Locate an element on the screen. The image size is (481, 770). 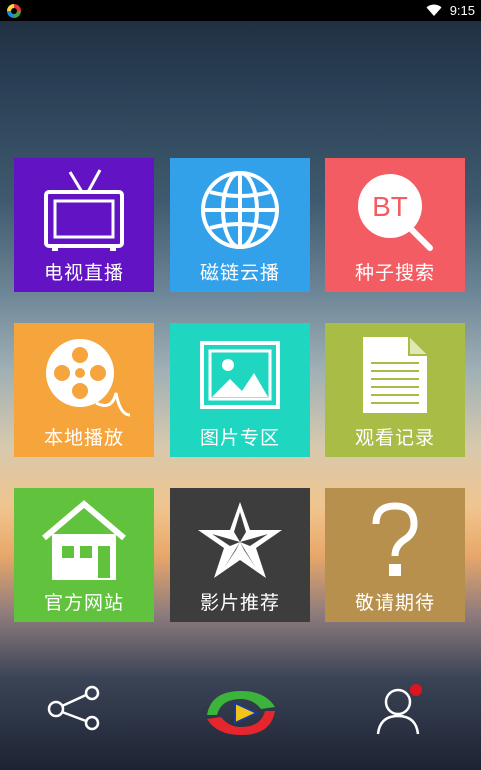
tile-coming-soon: 敬请期待 is located at coordinates (395, 555).